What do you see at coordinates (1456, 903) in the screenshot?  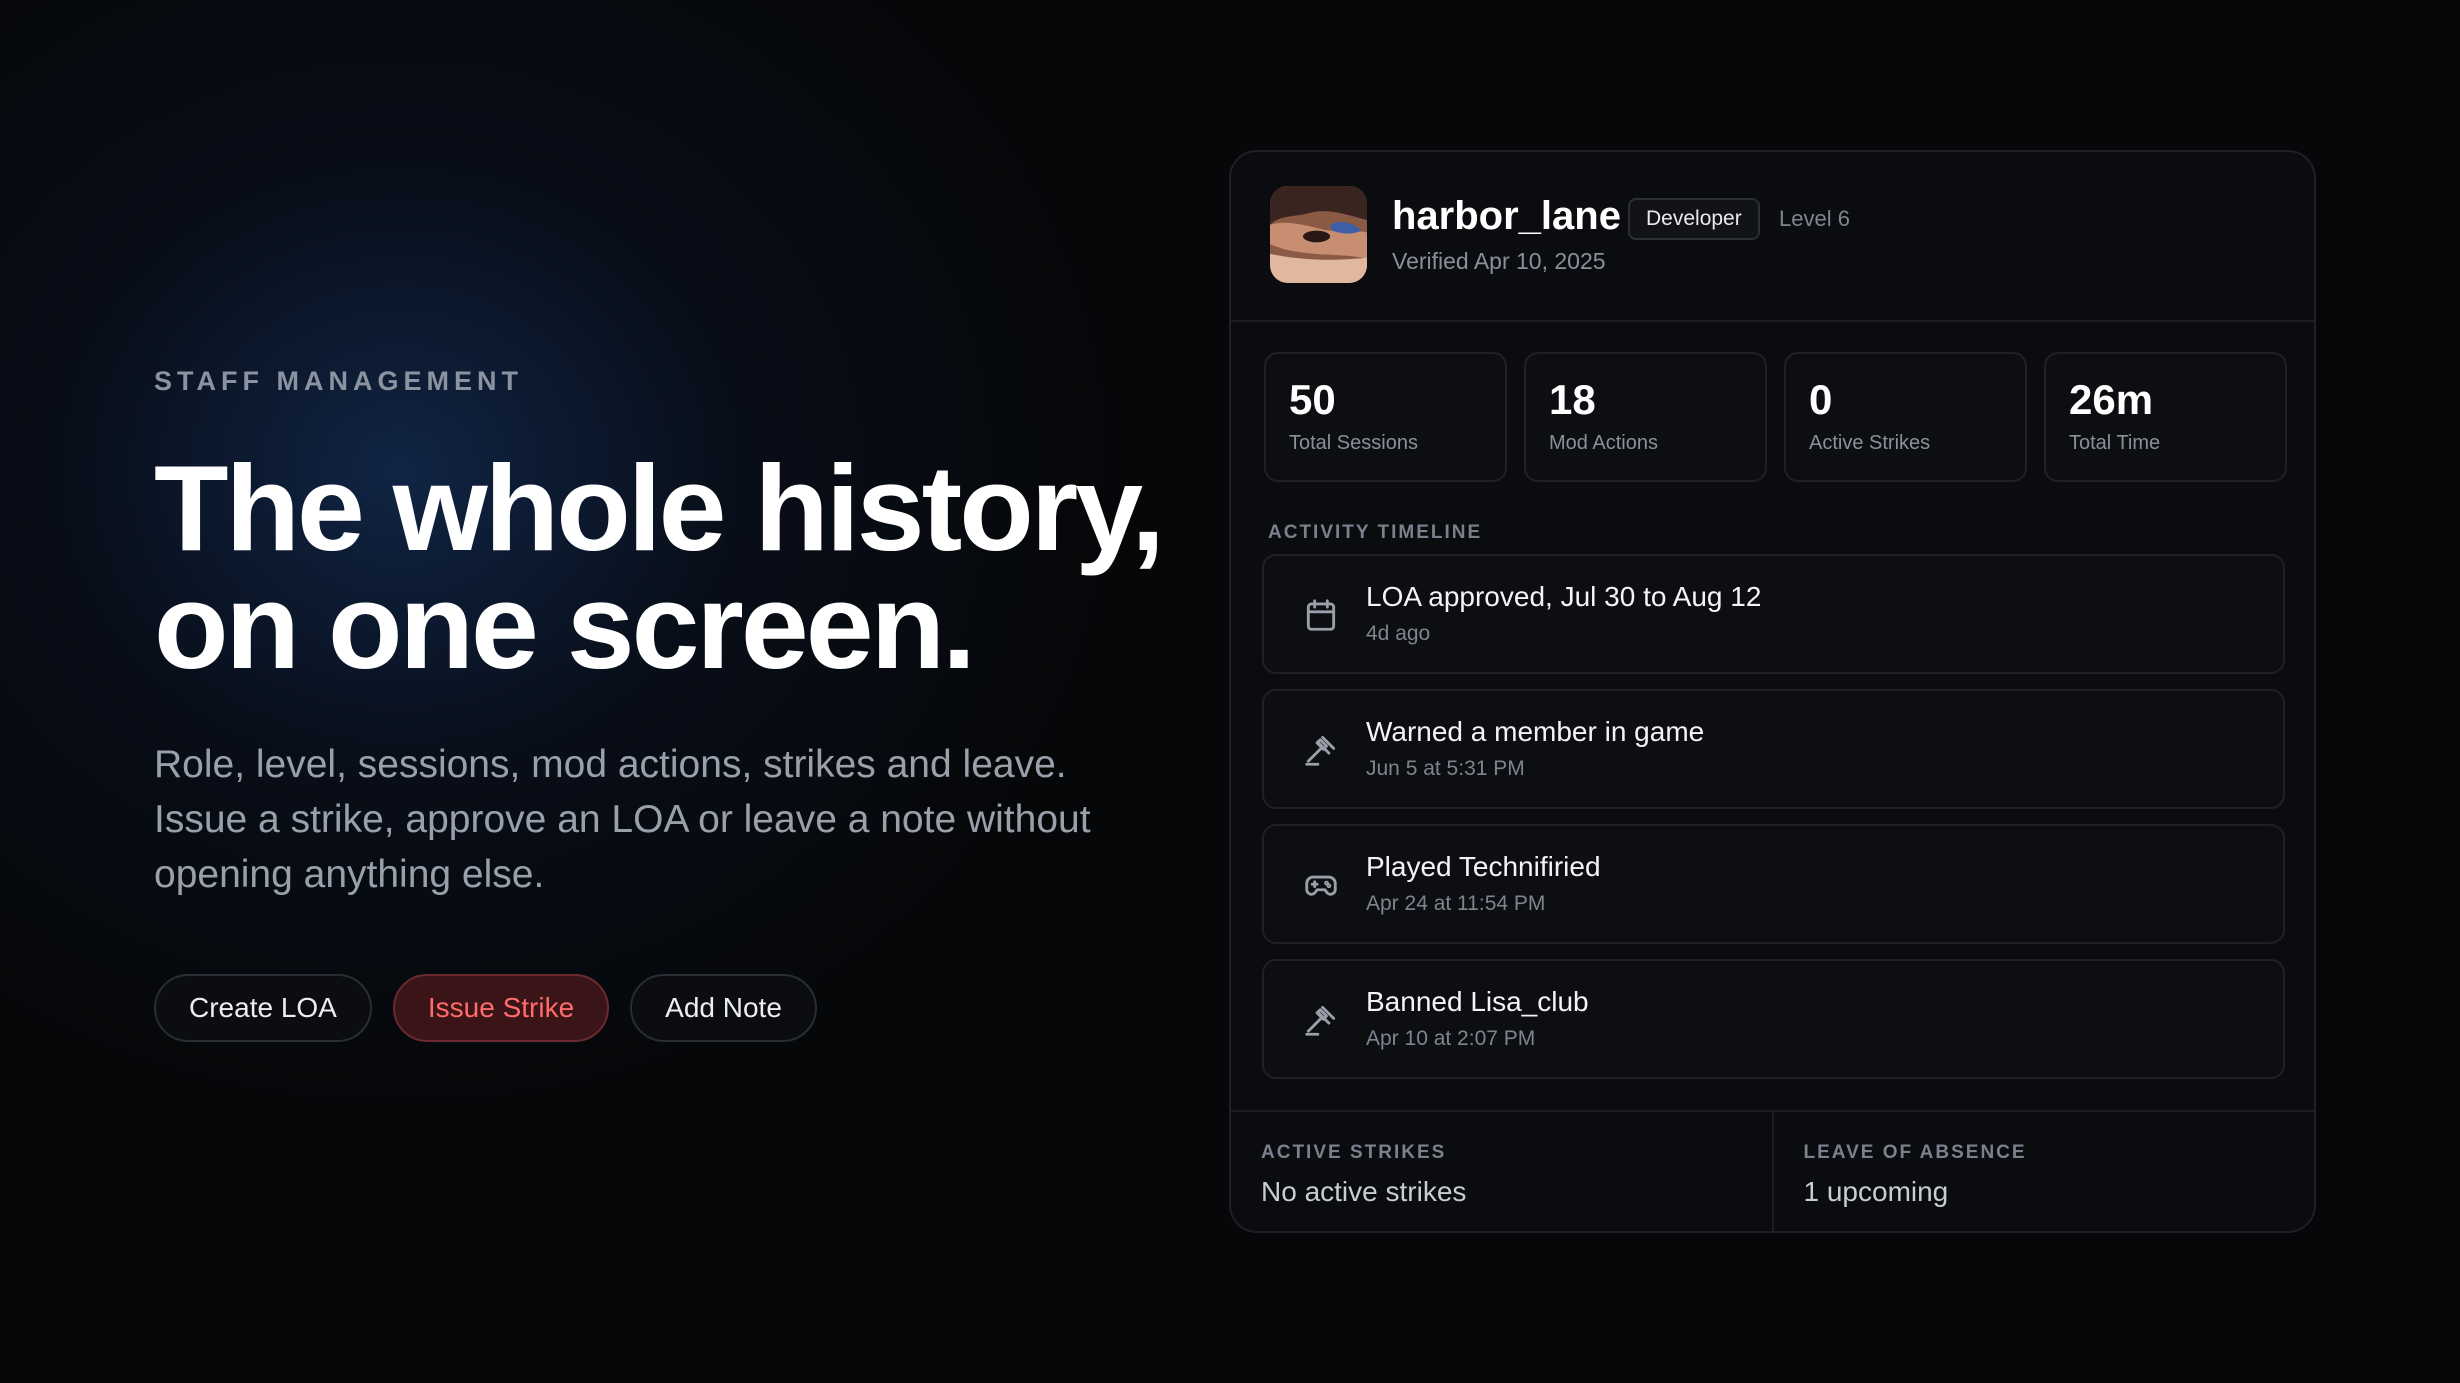 I see `timeline-time: Apr 24 at 11:54 PM` at bounding box center [1456, 903].